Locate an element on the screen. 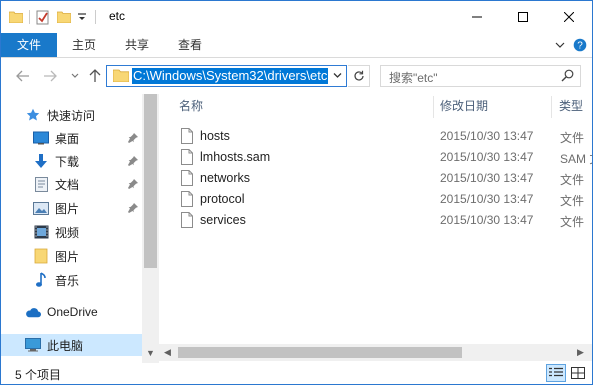 This screenshot has width=593, height=385. sidebar-item-this-pc: 此电脑 is located at coordinates (71, 345).